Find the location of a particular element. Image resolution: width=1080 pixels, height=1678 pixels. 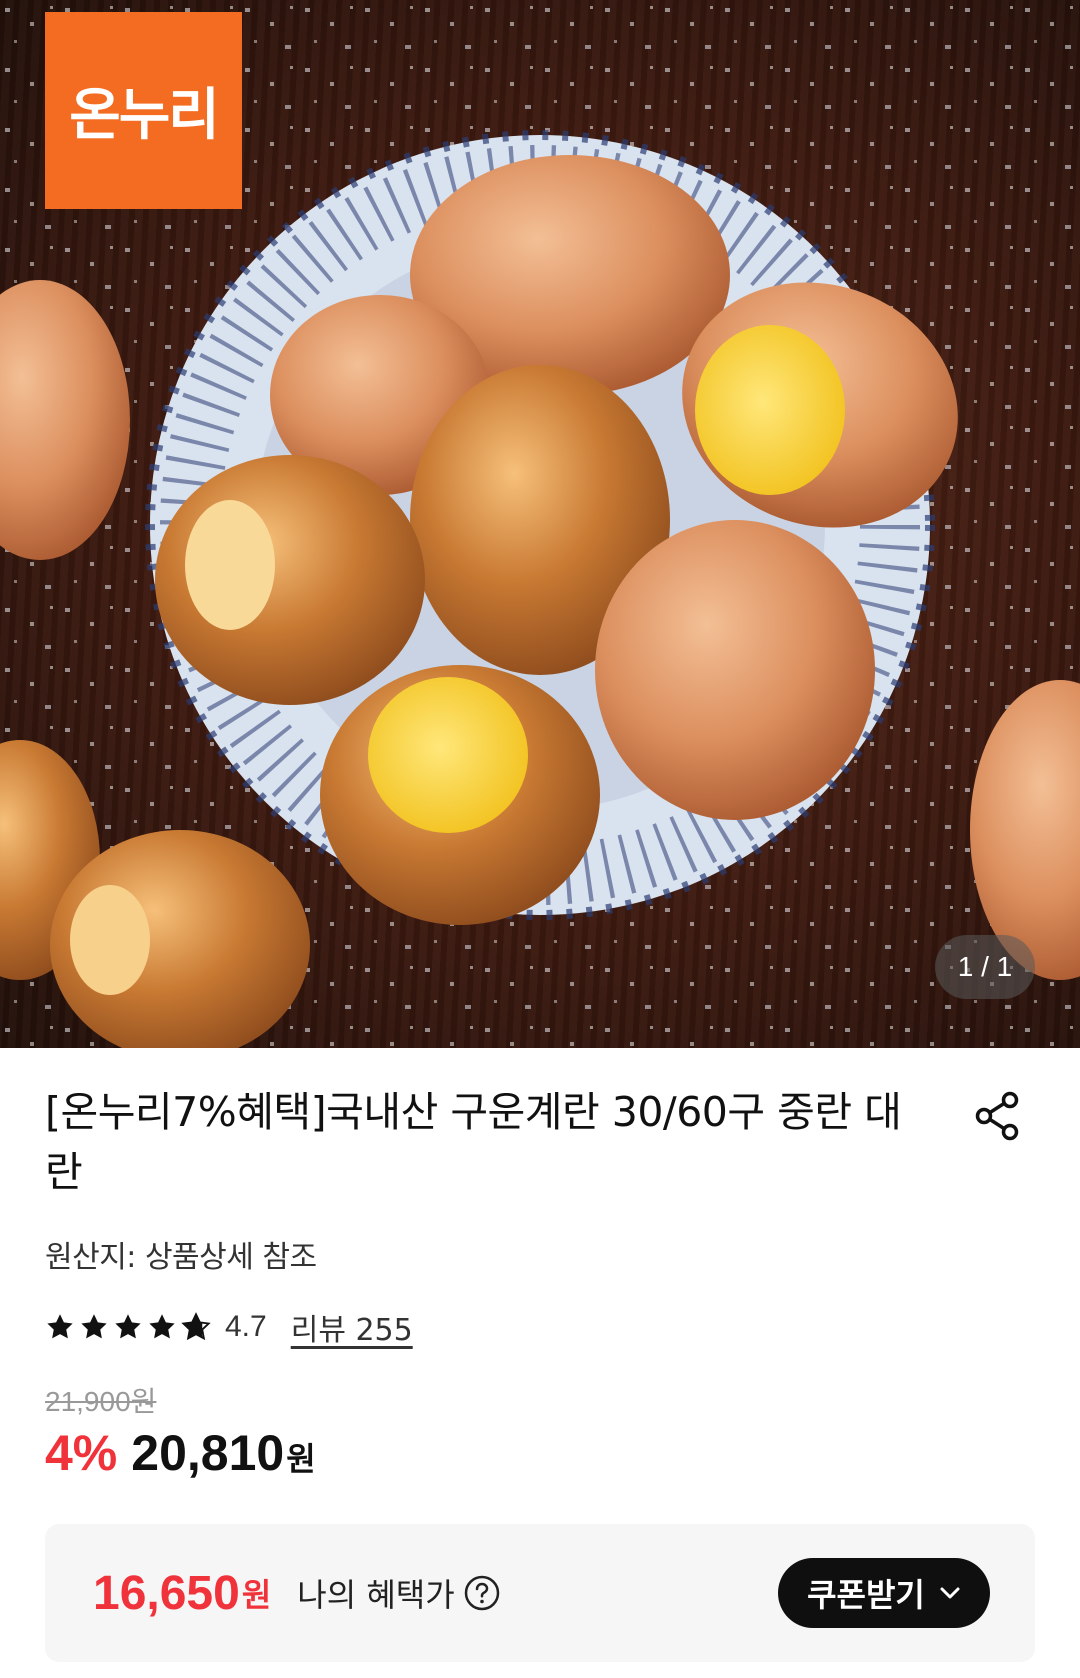

price-row: 4% 20,810 원 is located at coordinates (180, 1453).